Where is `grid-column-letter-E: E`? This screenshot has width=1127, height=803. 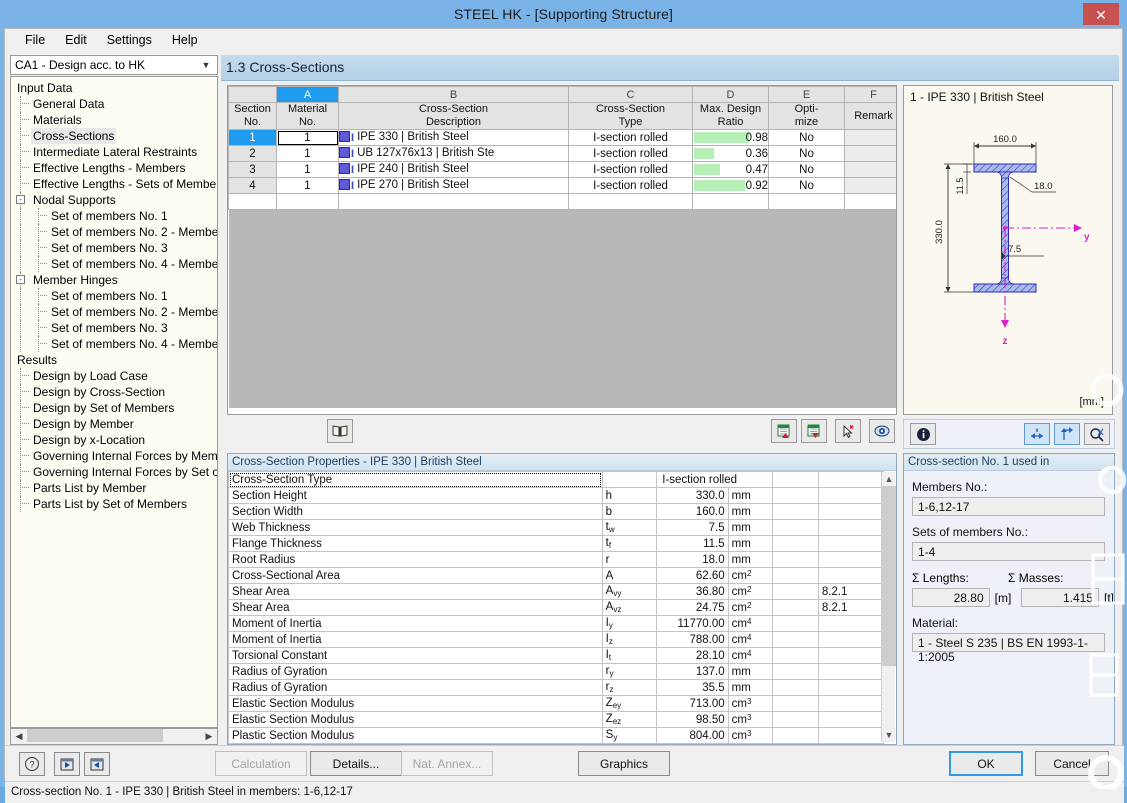
grid-column-letter-E: E is located at coordinates (806, 94).